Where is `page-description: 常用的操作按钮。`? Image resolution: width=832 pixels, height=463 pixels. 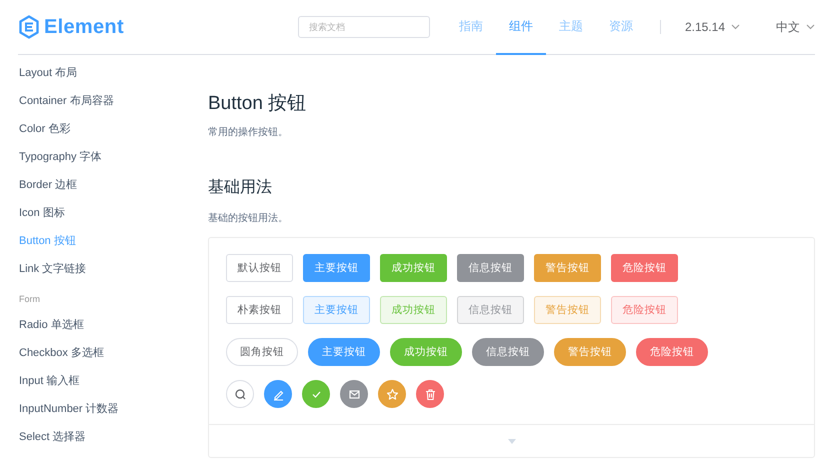
page-description: 常用的操作按钮。 is located at coordinates (248, 133).